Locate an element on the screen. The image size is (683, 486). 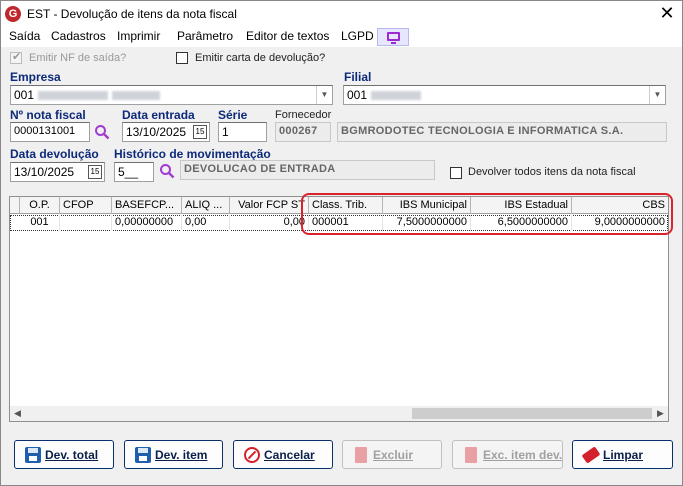
fornecedor-code: 000267 is located at coordinates (303, 132).